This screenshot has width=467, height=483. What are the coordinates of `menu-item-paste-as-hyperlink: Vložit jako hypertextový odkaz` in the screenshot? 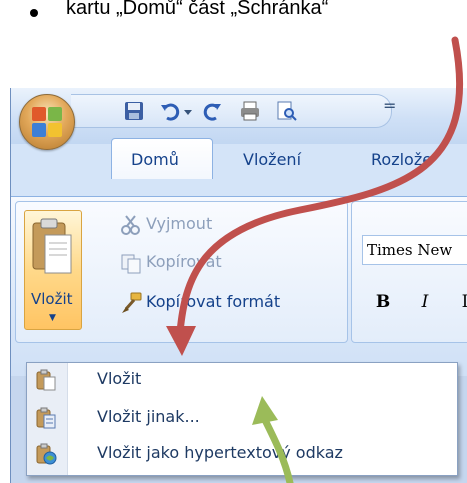 It's located at (242, 454).